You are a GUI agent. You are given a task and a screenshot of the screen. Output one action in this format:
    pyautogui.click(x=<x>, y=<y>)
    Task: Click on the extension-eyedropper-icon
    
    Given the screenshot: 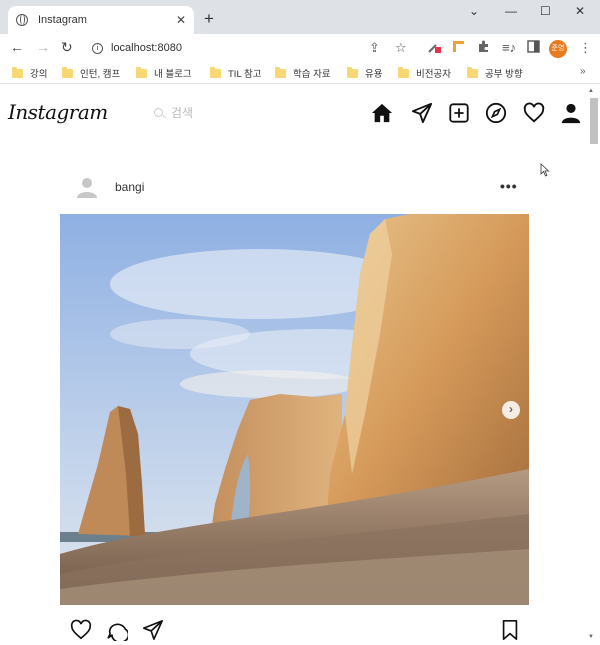 What is the action you would take?
    pyautogui.click(x=434, y=48)
    